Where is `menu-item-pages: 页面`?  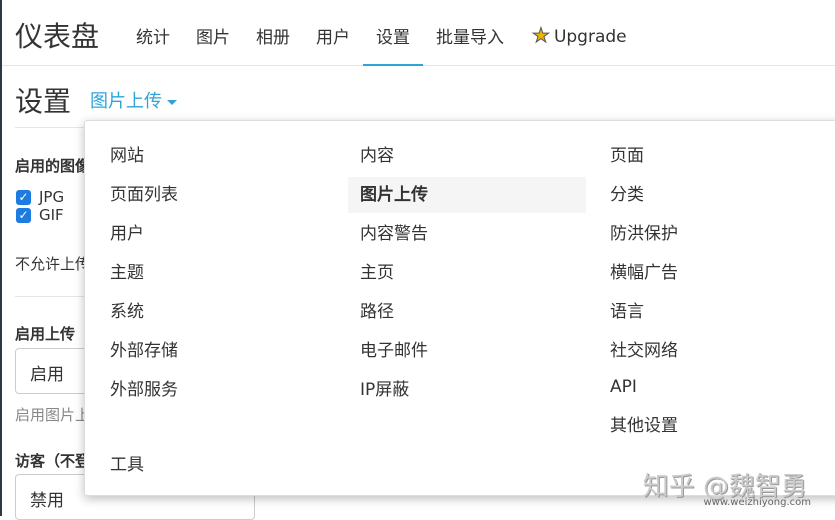
menu-item-pages: 页面 is located at coordinates (627, 156).